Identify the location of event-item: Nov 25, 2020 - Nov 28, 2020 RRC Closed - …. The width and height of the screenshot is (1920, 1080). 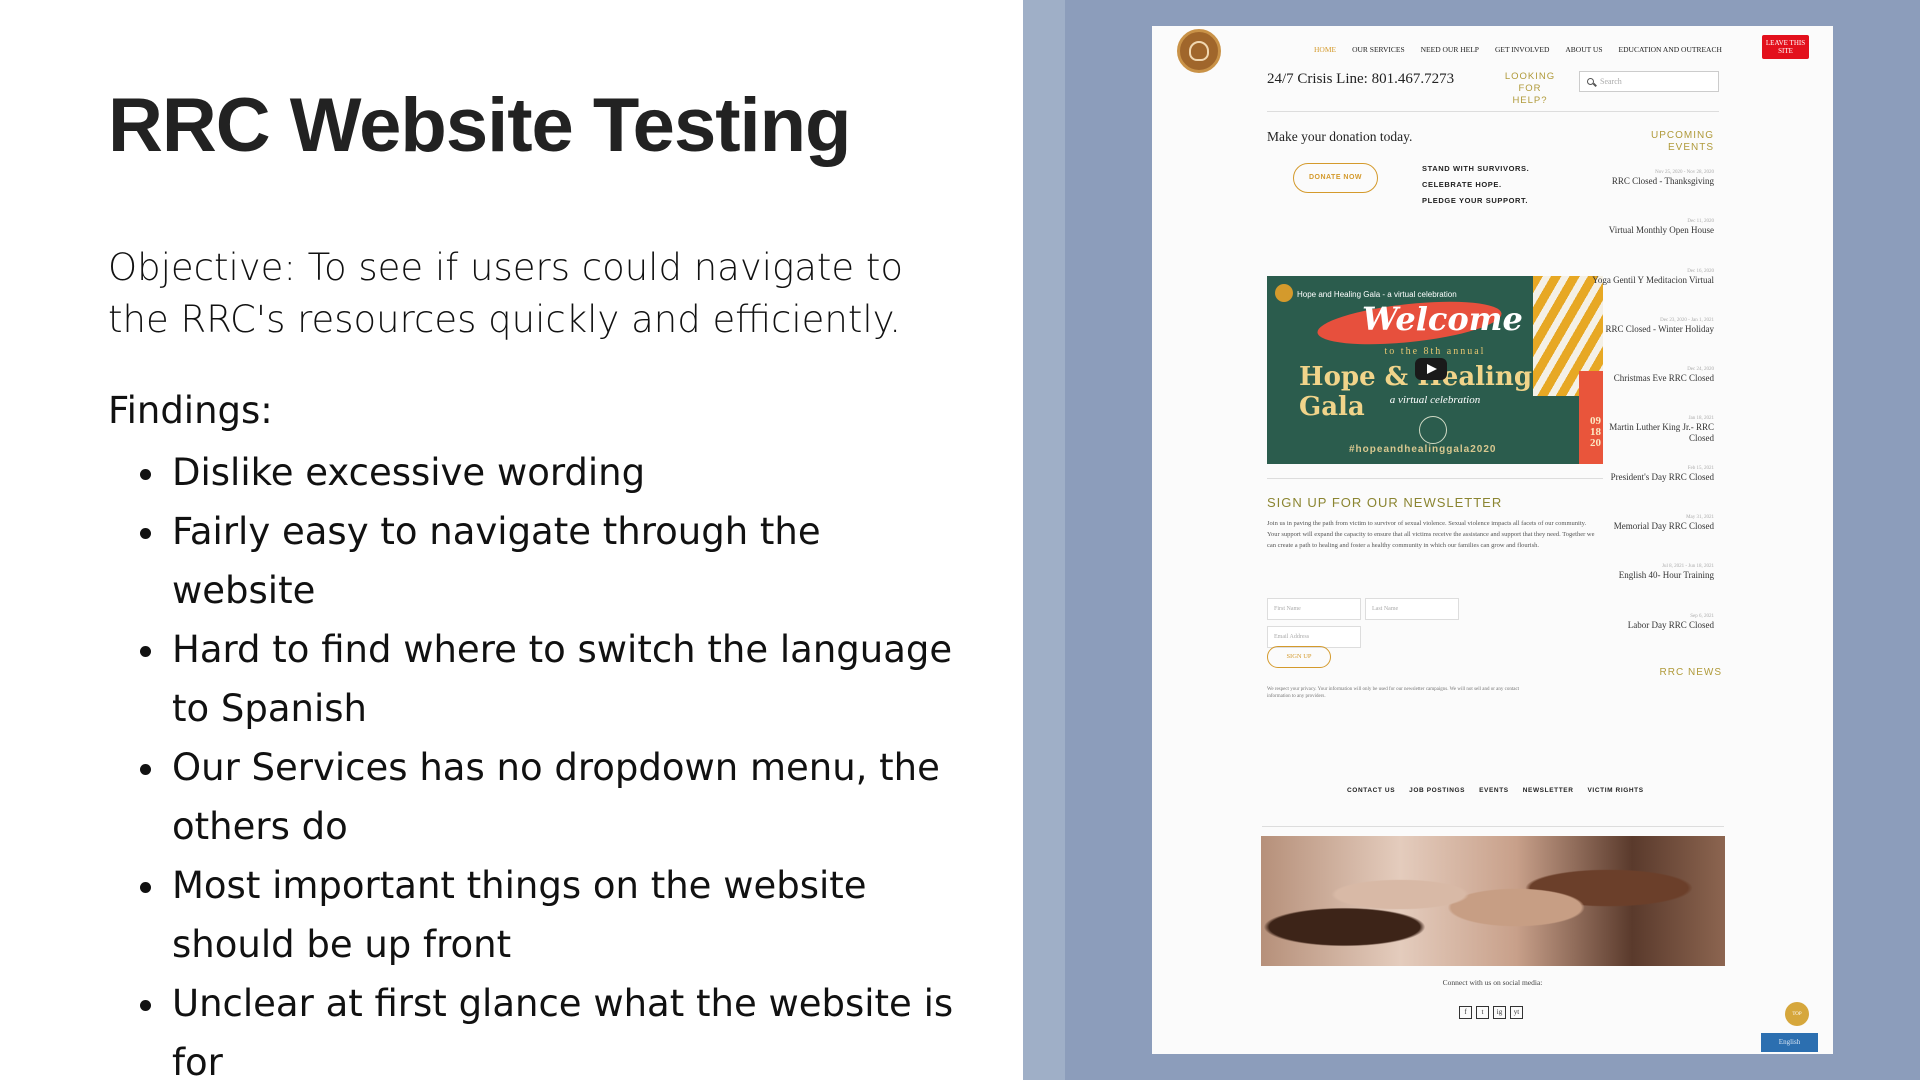
(1653, 193).